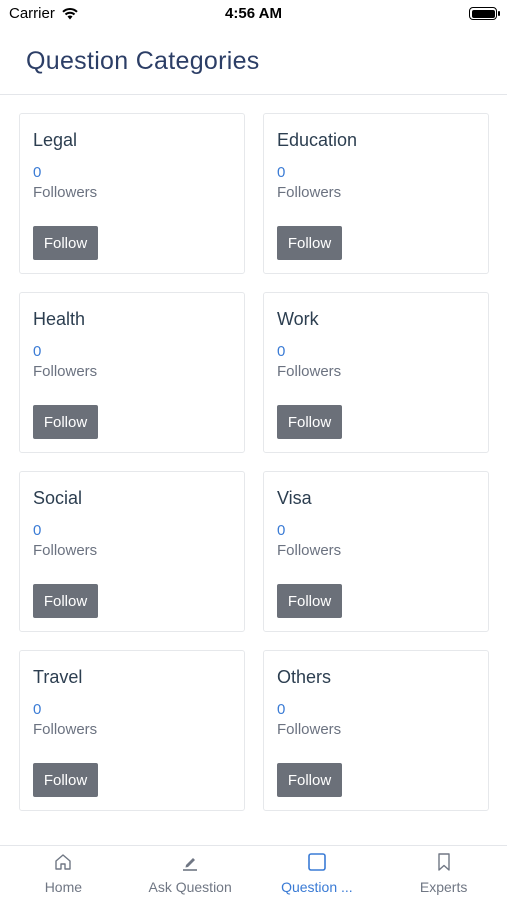 The image size is (507, 900). I want to click on category-name: Others, so click(304, 677).